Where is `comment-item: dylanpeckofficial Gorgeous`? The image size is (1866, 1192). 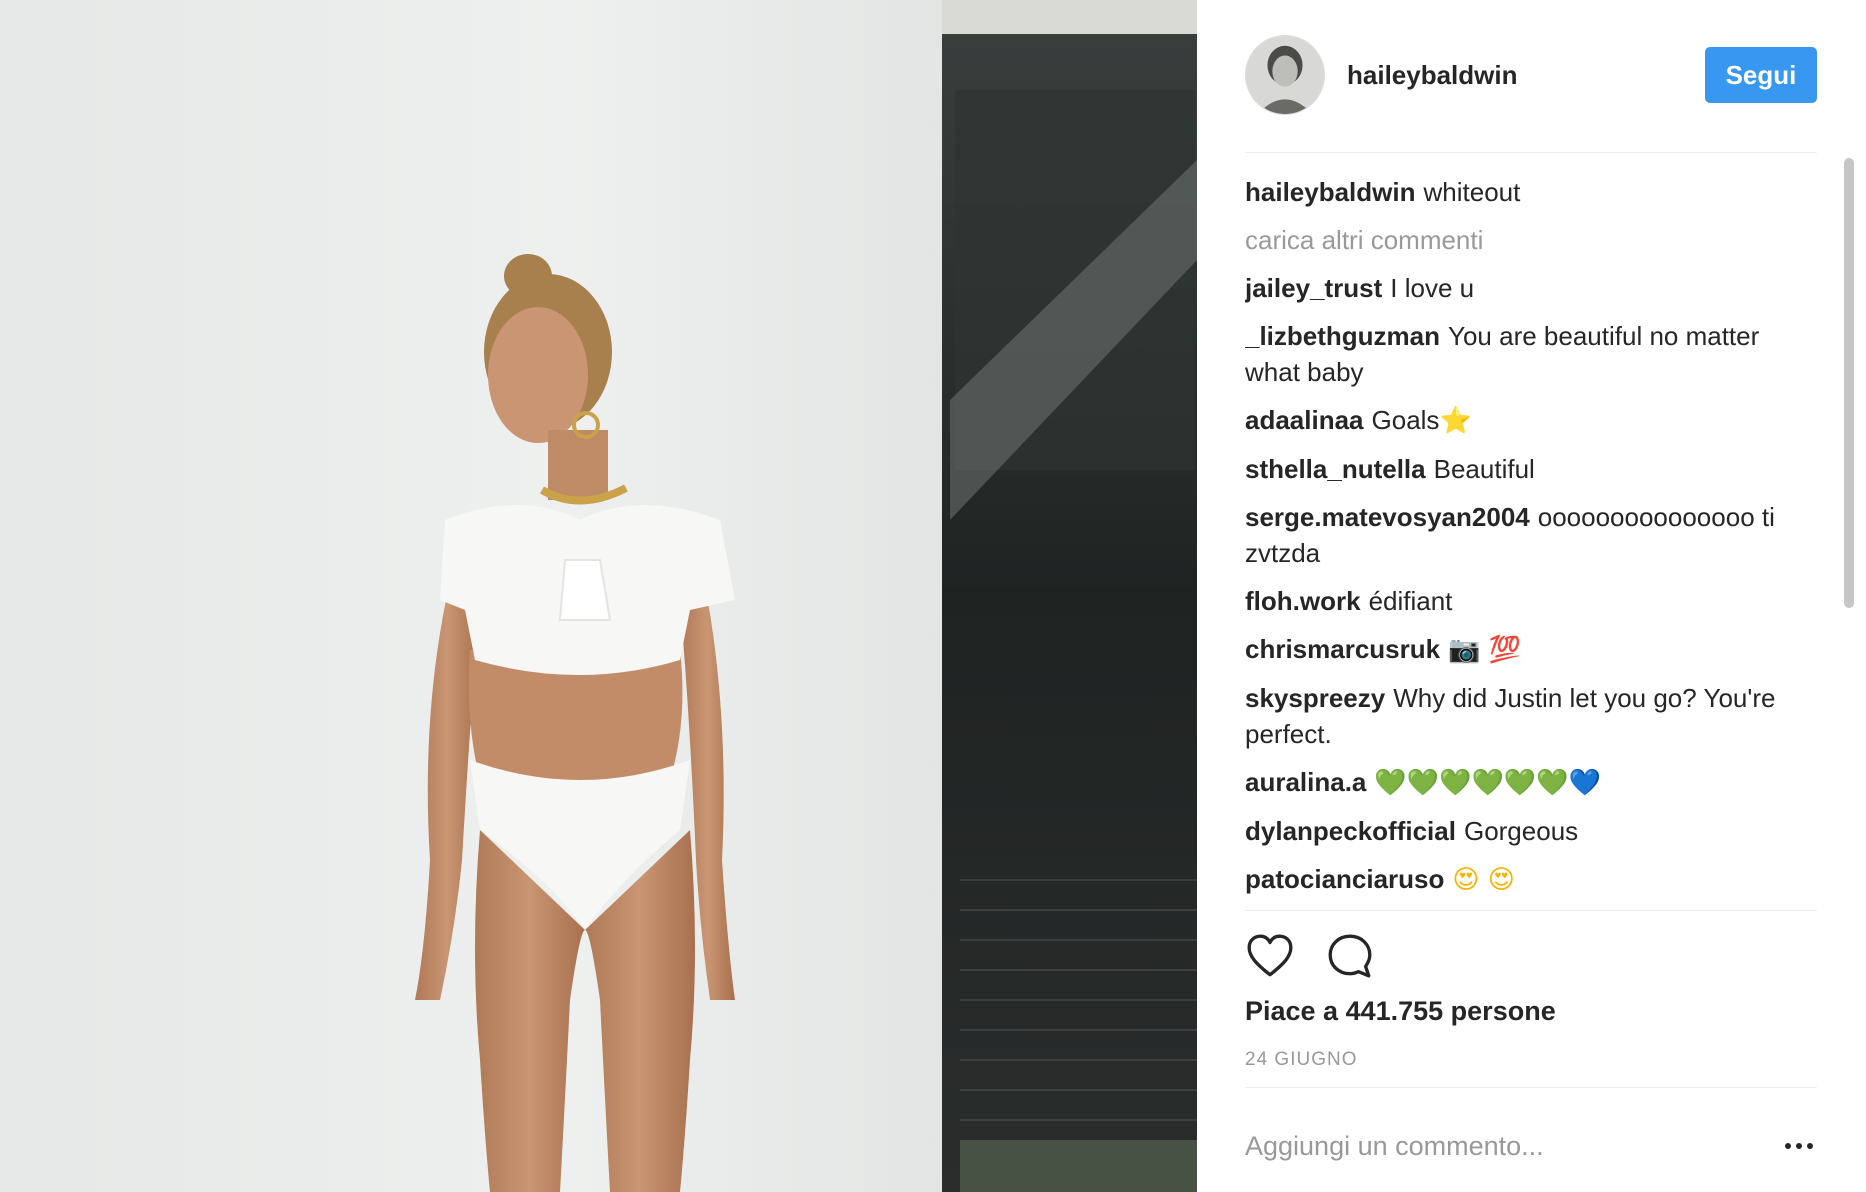
comment-item: dylanpeckofficial Gorgeous is located at coordinates (1531, 831).